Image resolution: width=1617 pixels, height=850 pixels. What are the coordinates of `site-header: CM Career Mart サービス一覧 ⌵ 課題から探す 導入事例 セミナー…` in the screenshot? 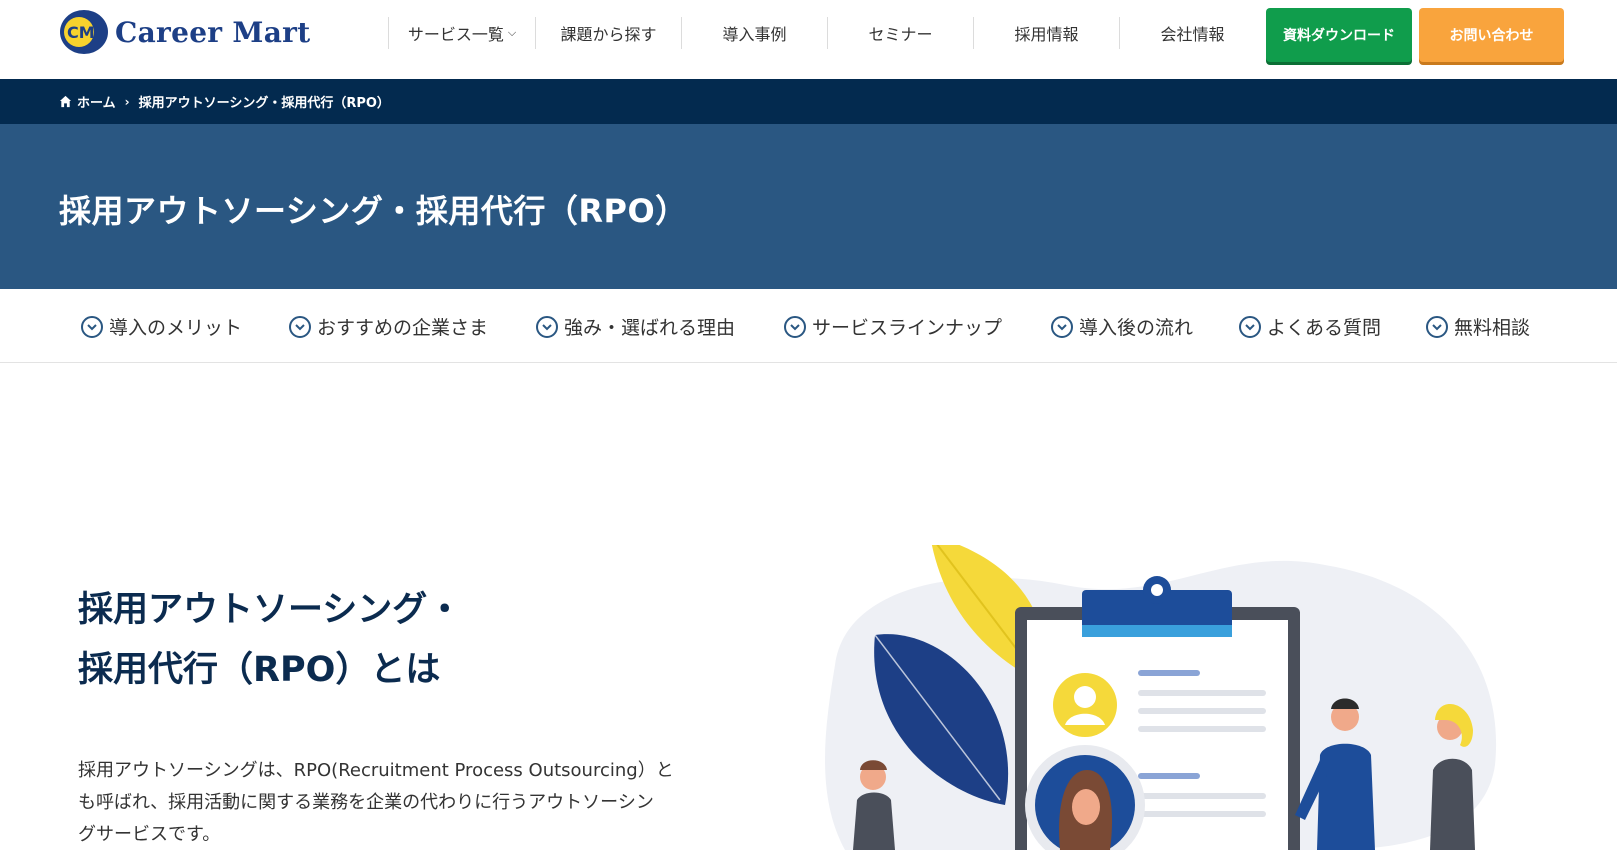 It's located at (808, 39).